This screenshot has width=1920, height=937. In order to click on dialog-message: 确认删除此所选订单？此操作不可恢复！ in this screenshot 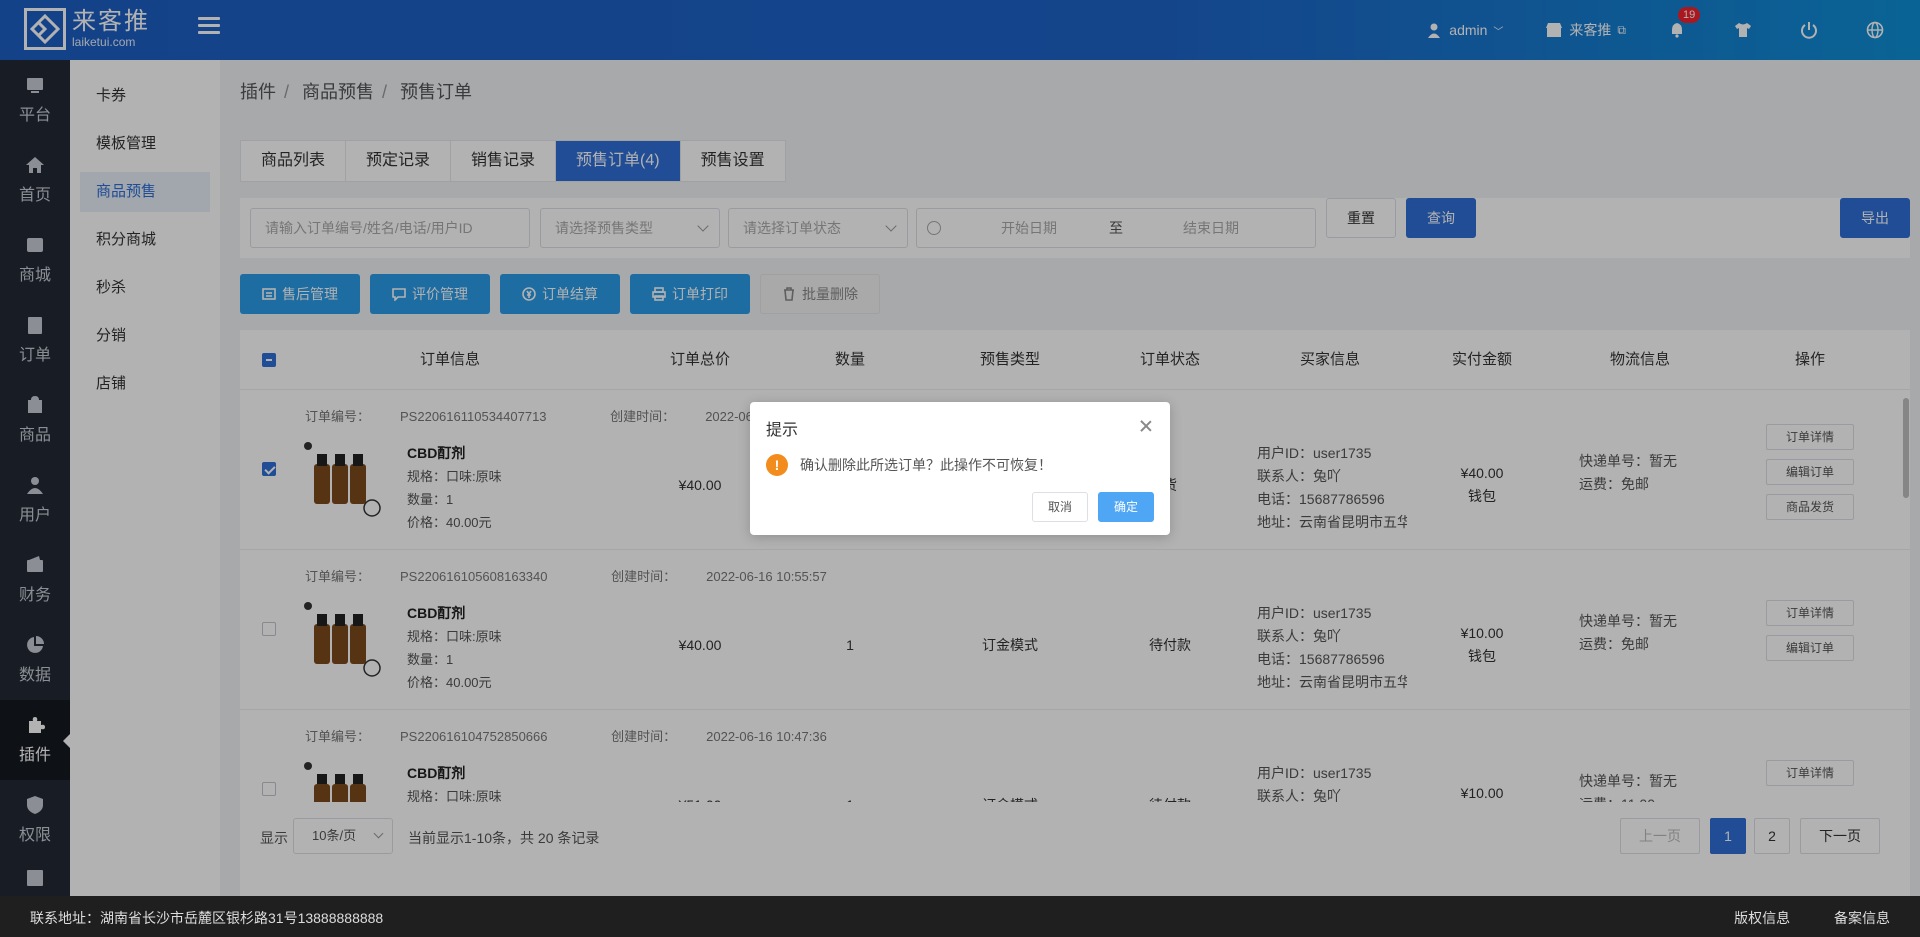, I will do `click(926, 465)`.